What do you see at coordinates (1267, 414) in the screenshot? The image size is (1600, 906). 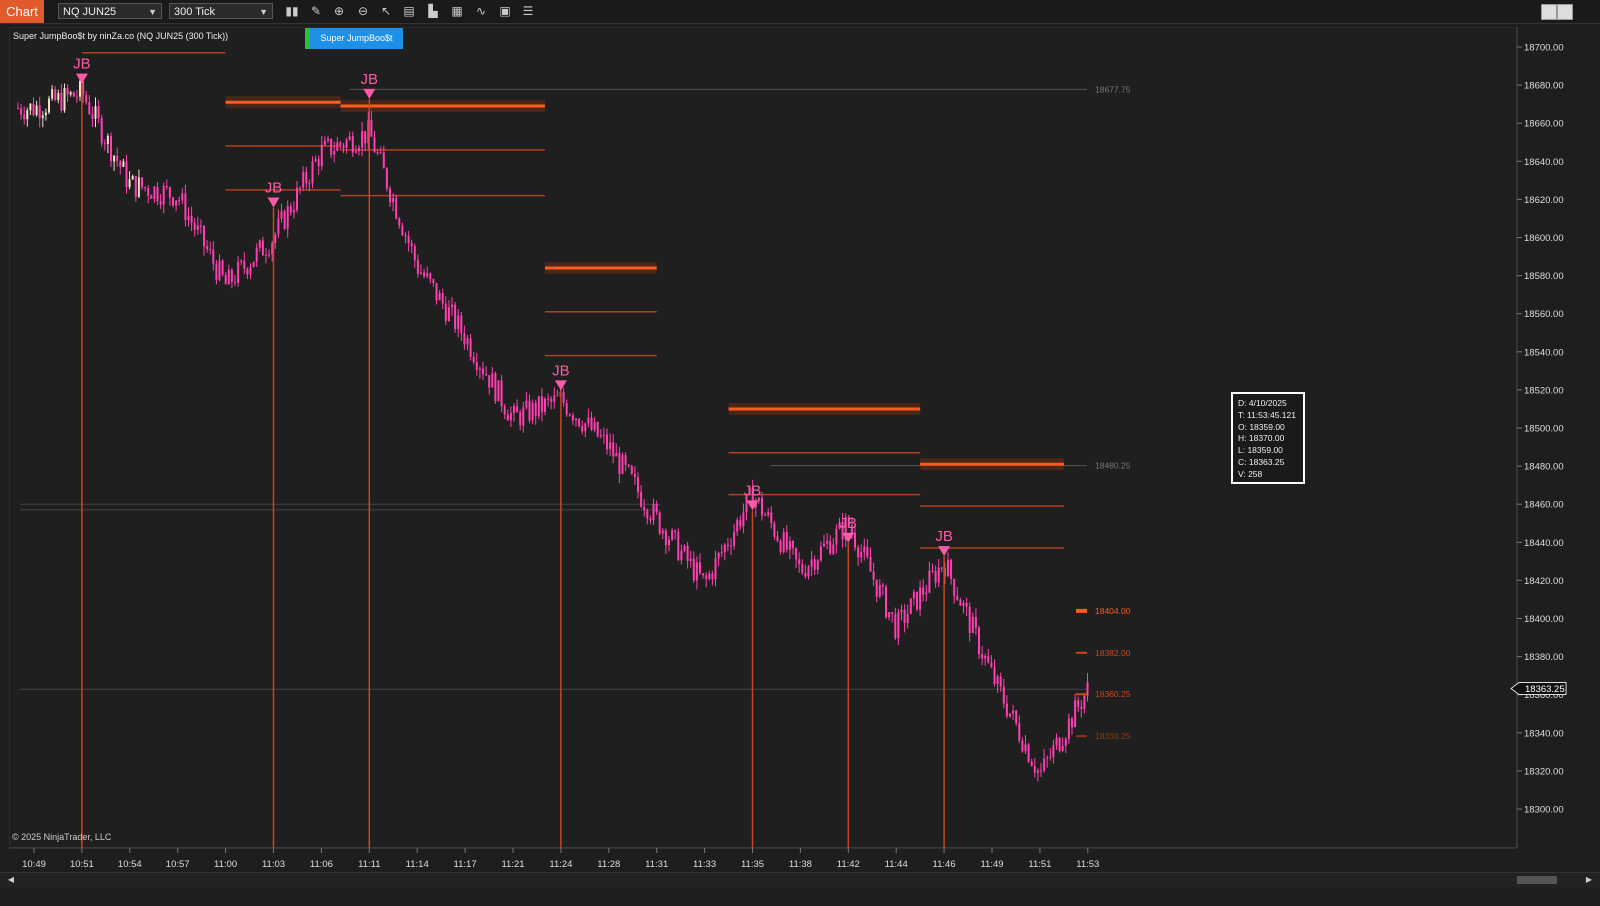 I see `databox-time: T: 11:53:45.121` at bounding box center [1267, 414].